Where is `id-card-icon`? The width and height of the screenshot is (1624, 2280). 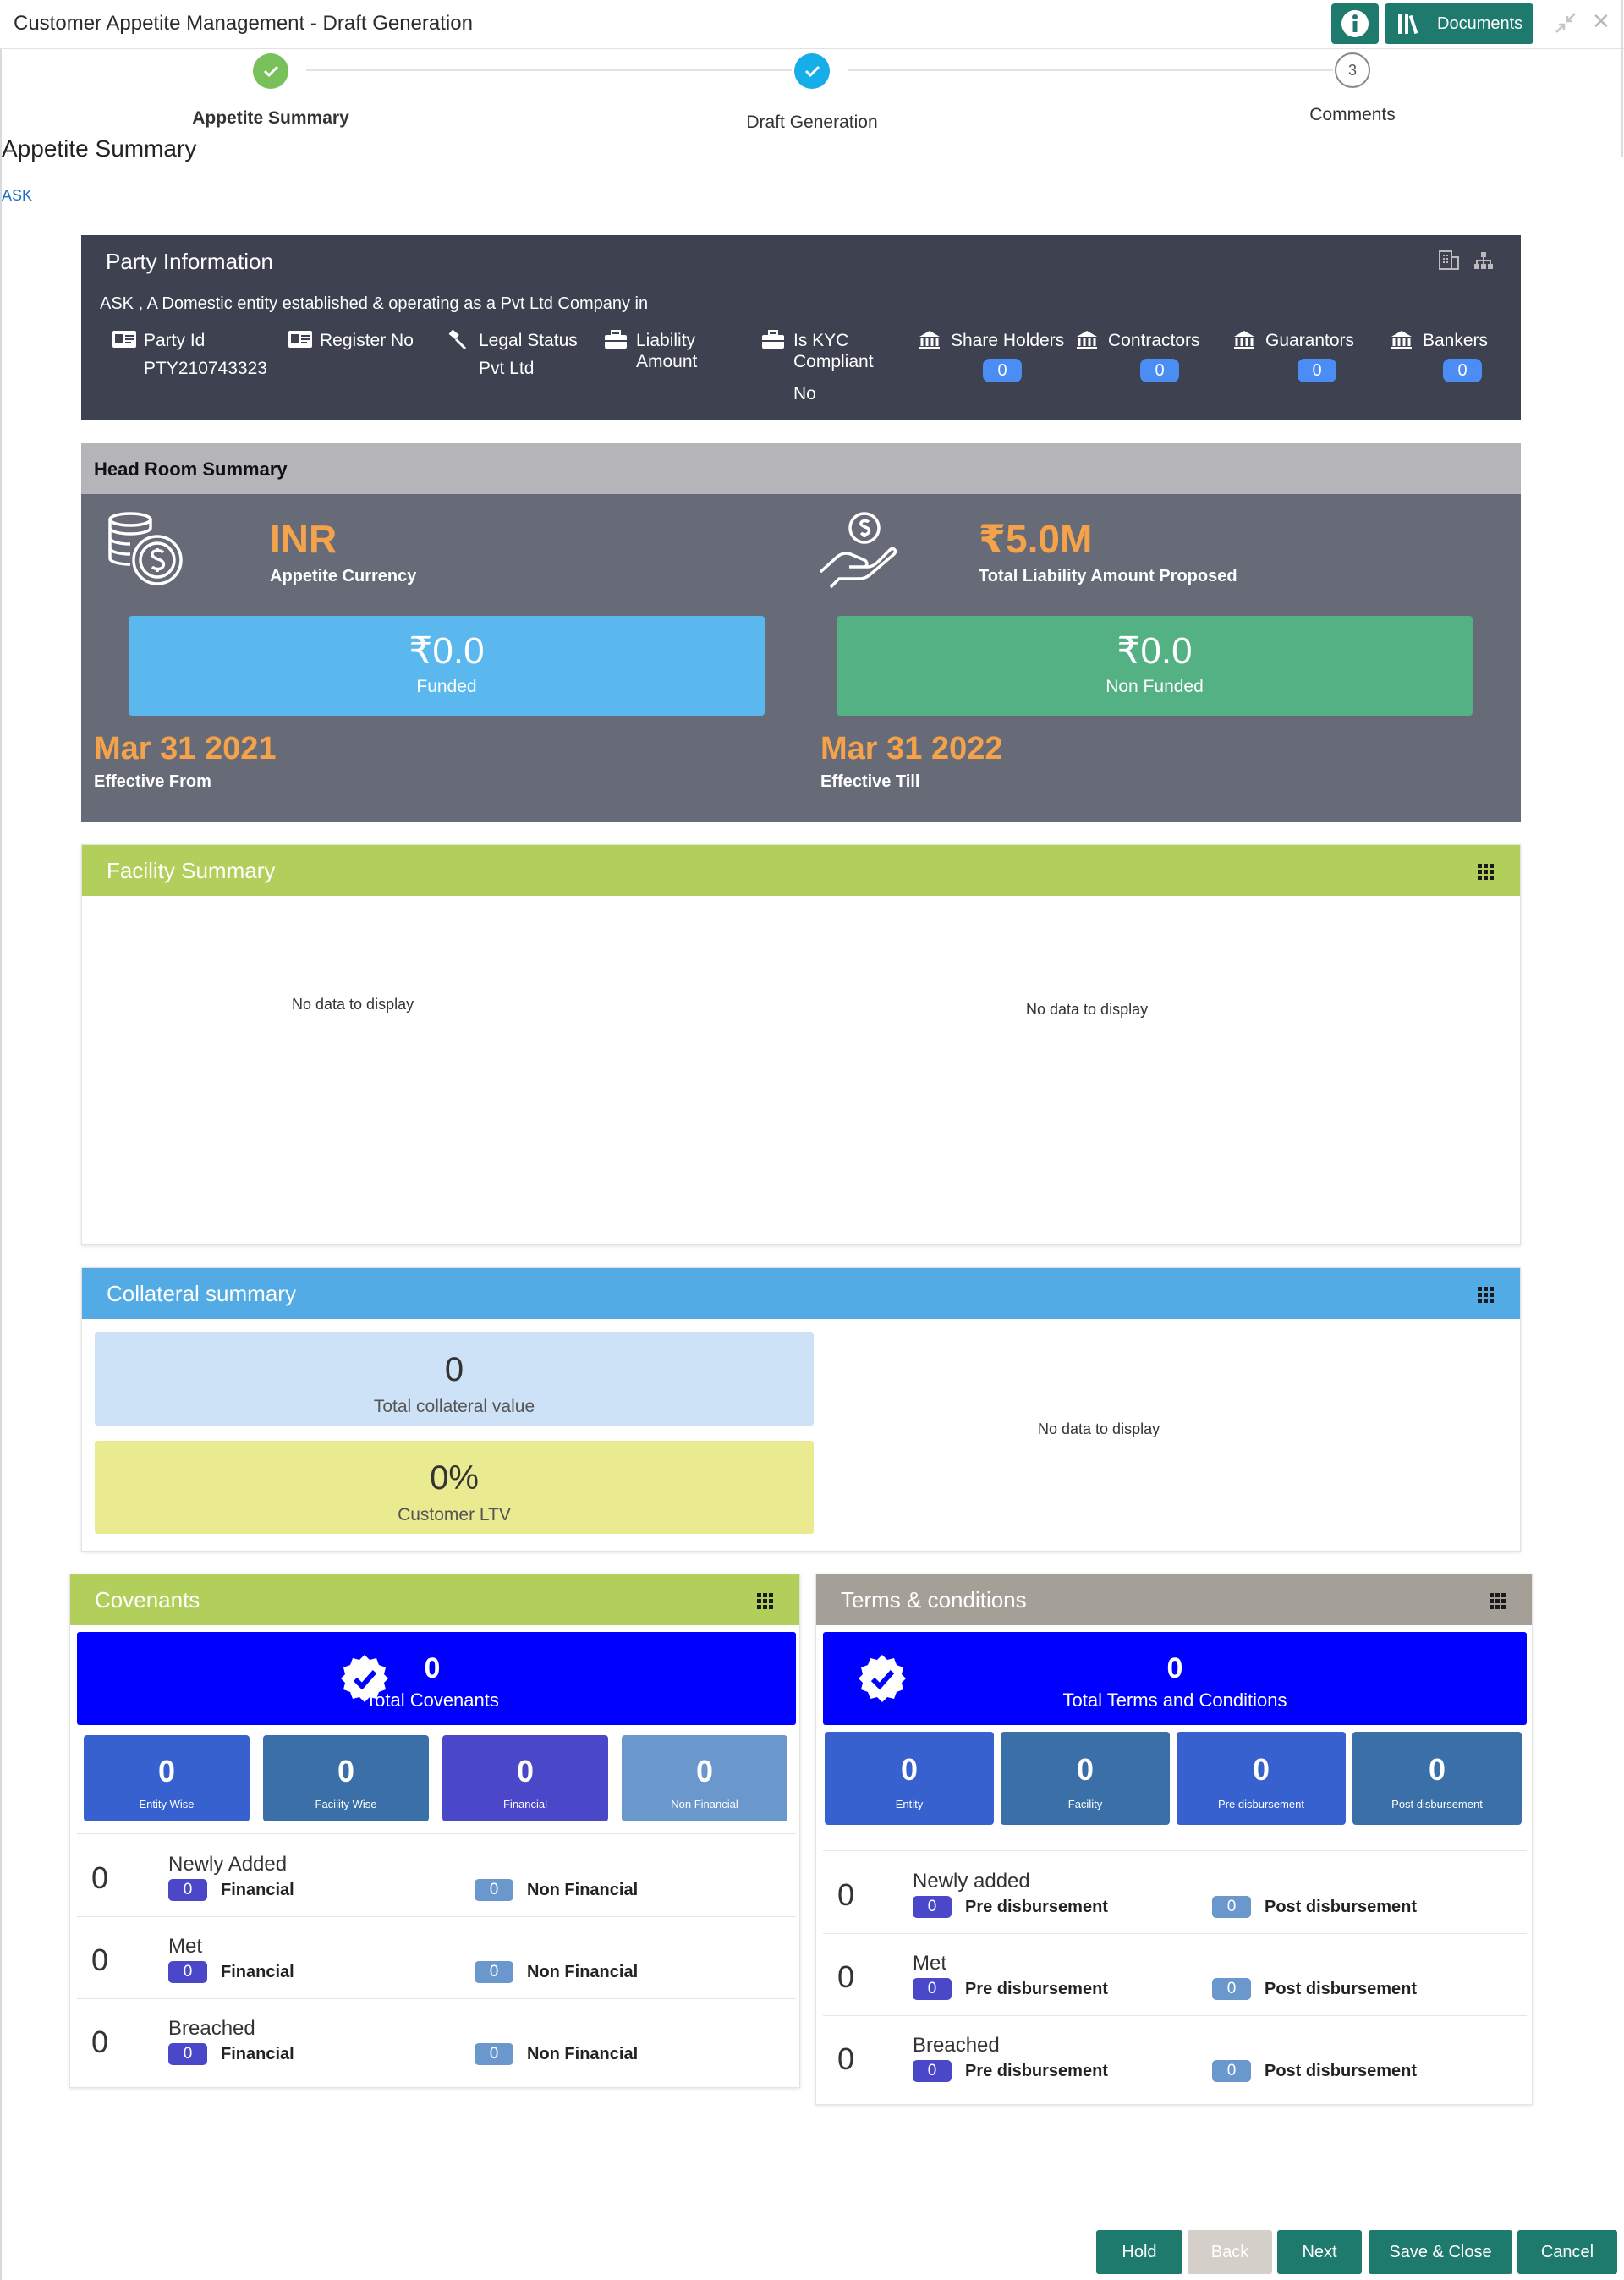 id-card-icon is located at coordinates (300, 339).